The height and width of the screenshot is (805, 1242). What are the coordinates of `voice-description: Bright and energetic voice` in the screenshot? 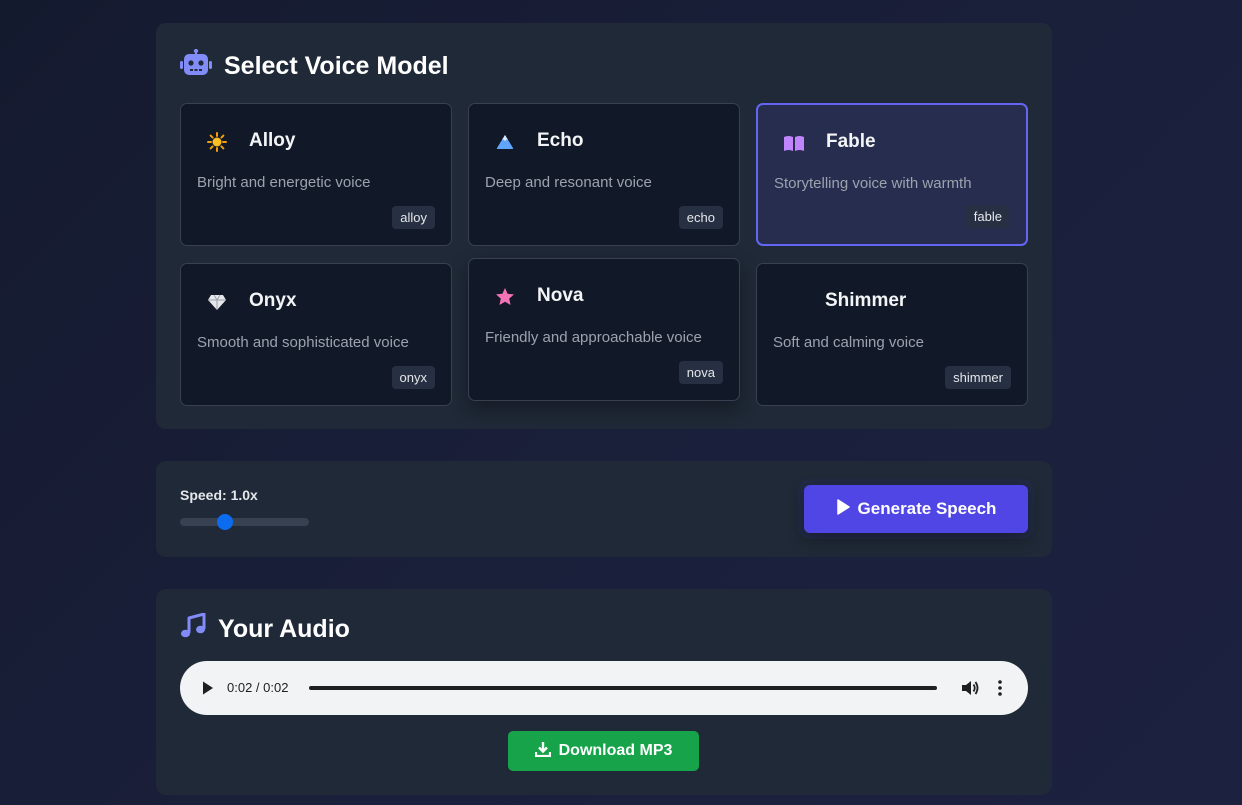 It's located at (284, 182).